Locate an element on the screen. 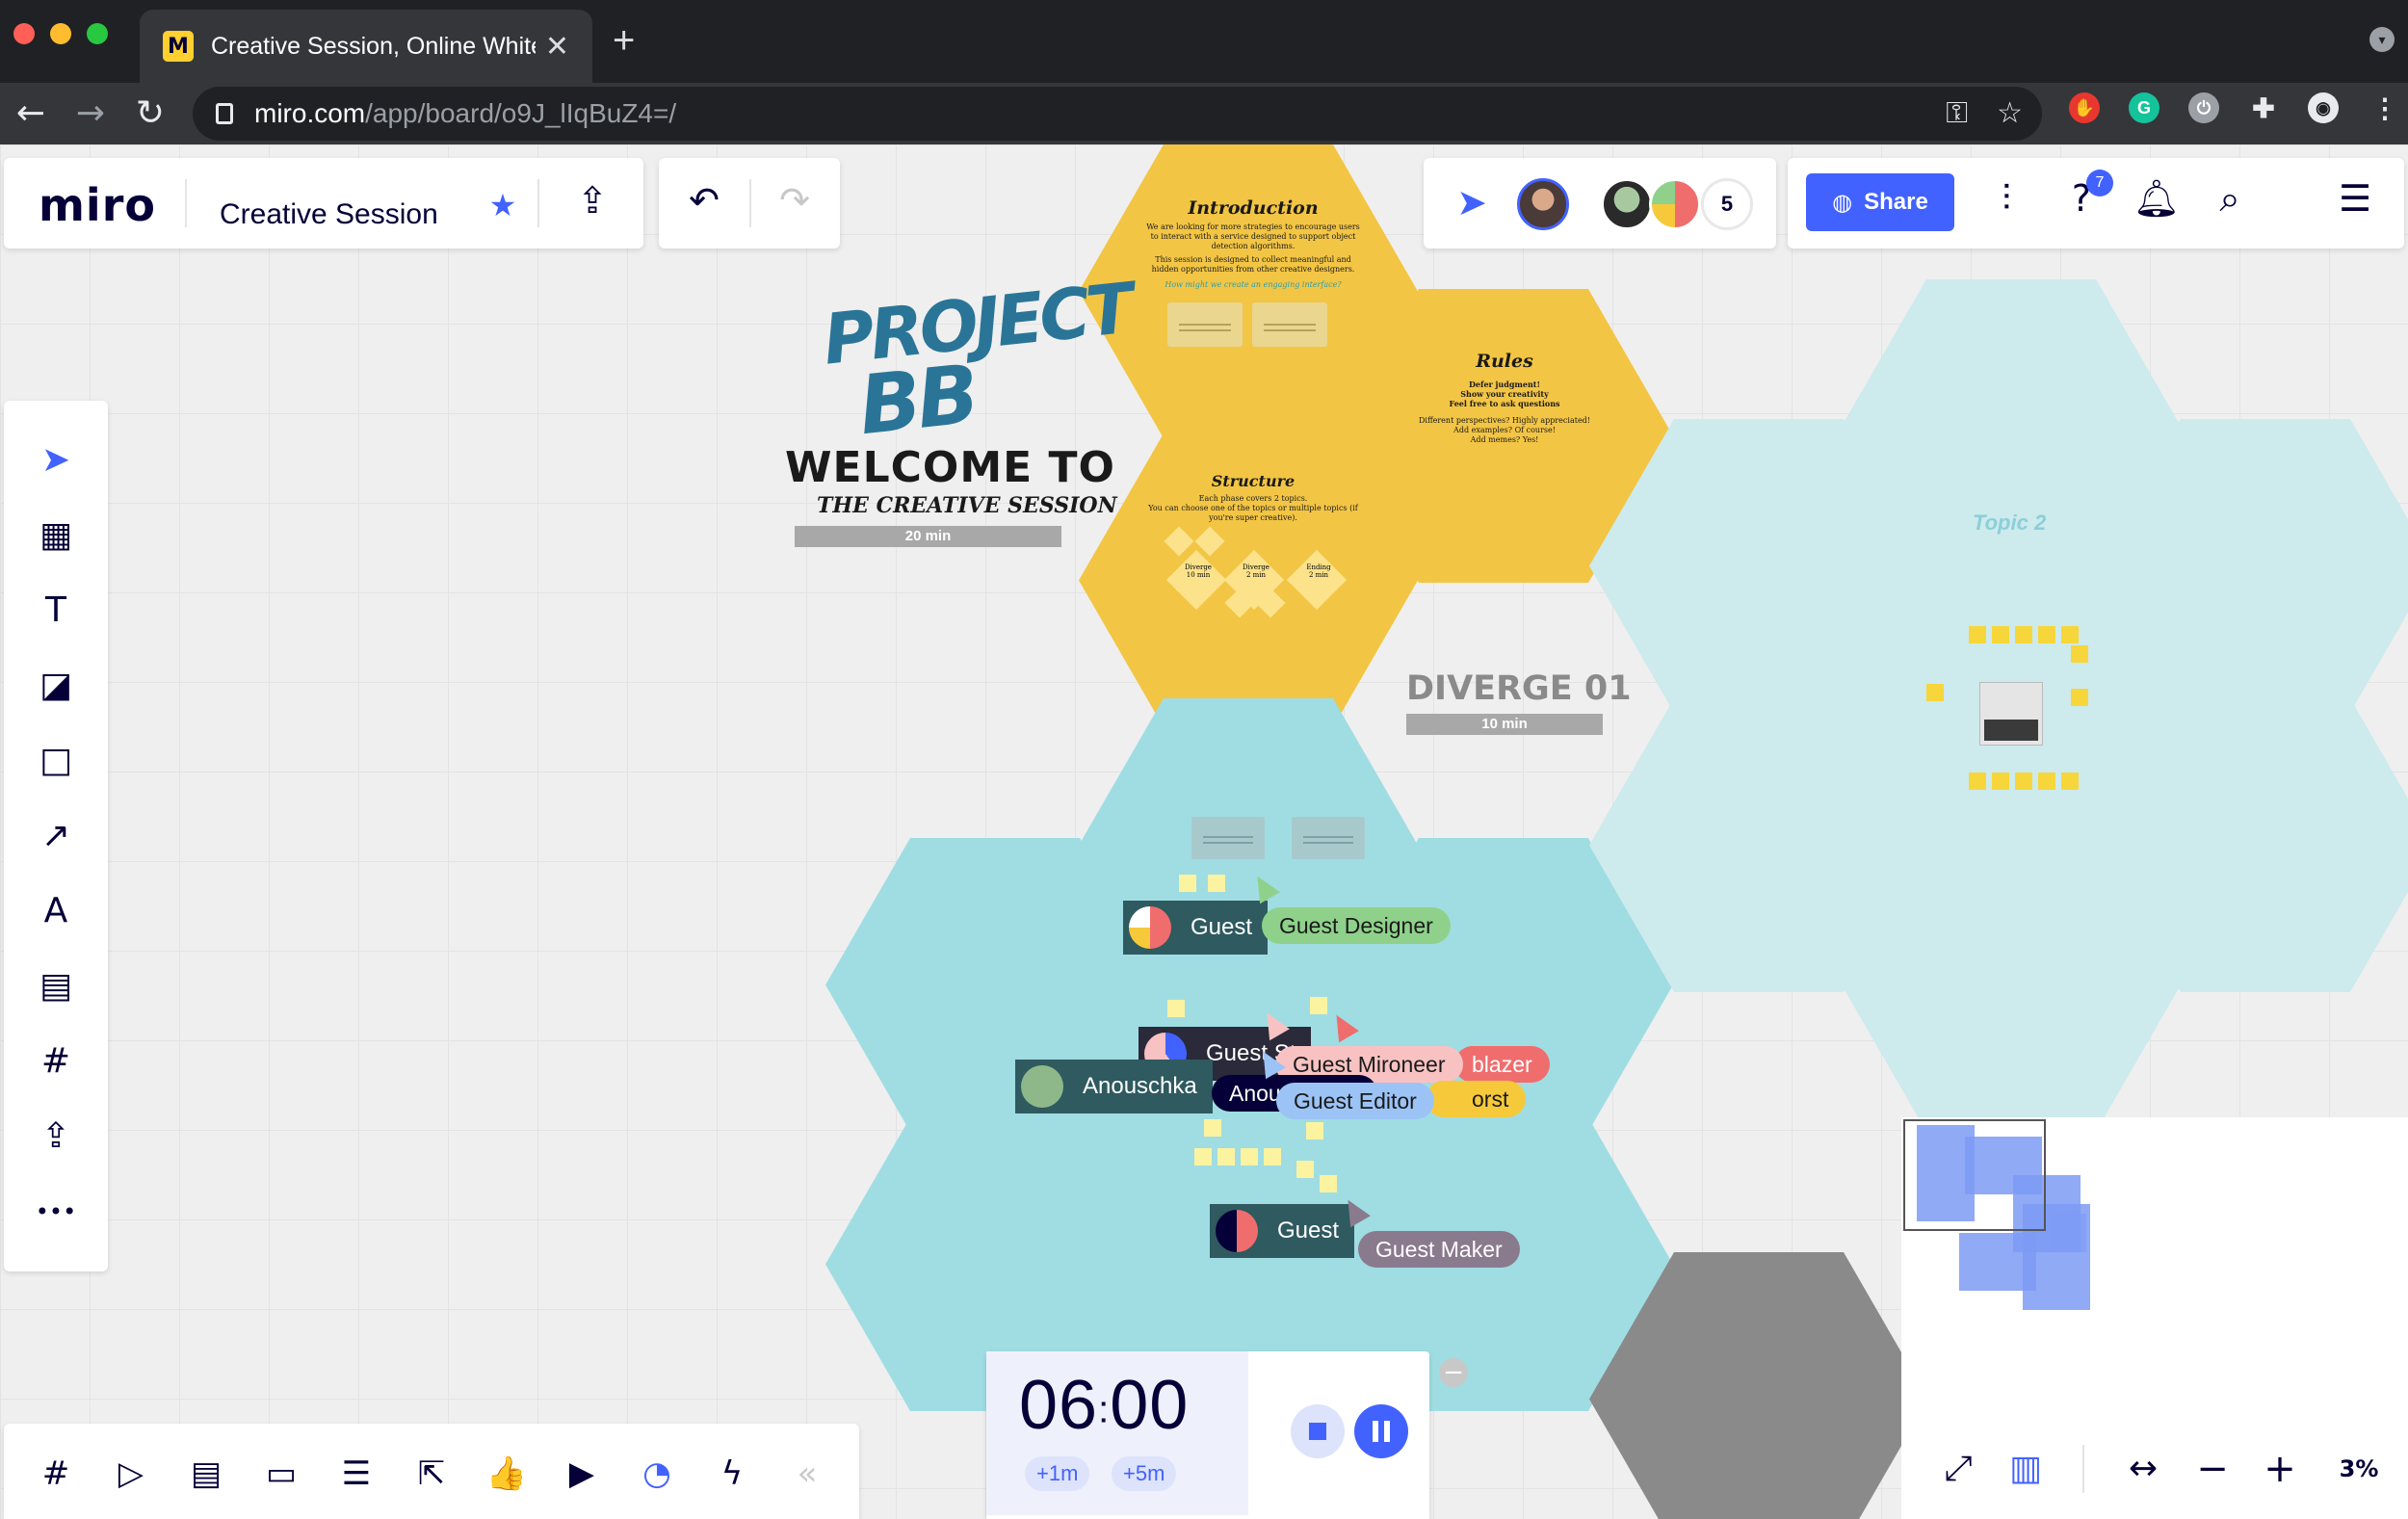 The height and width of the screenshot is (1519, 2408). sticky-note-tool-icon: ◪ is located at coordinates (56, 686).